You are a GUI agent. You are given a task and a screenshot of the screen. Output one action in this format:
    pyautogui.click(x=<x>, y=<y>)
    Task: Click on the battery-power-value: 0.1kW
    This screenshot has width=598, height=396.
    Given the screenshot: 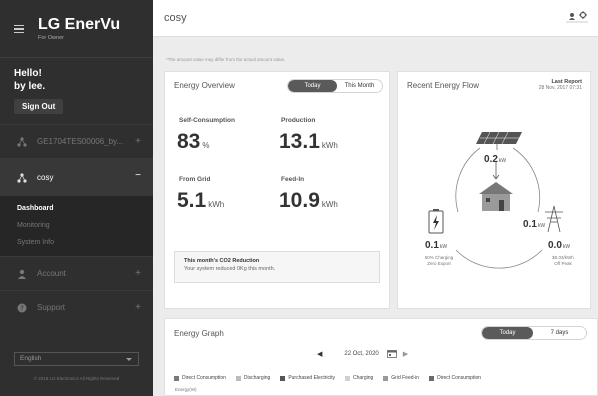 What is the action you would take?
    pyautogui.click(x=436, y=245)
    